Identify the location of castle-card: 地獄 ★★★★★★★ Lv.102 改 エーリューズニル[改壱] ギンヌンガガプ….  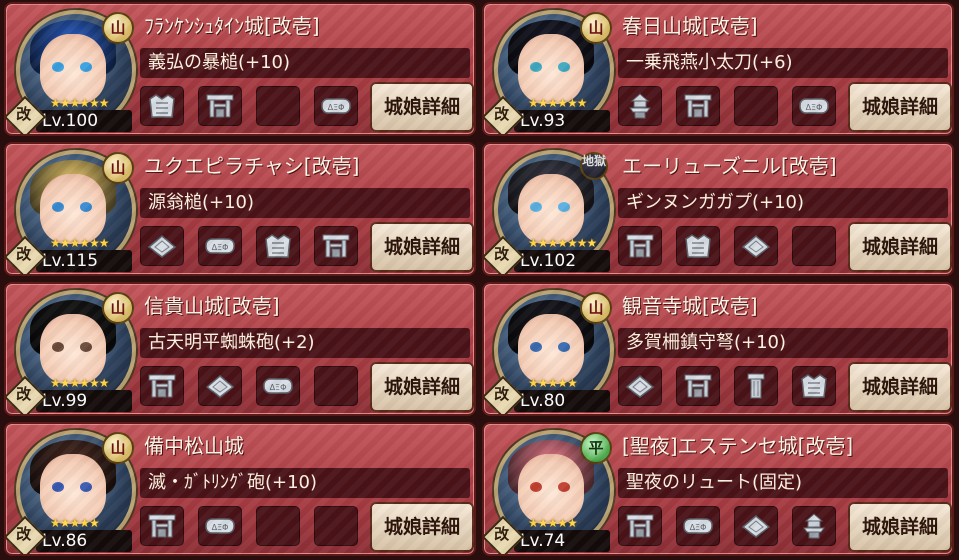
(718, 209).